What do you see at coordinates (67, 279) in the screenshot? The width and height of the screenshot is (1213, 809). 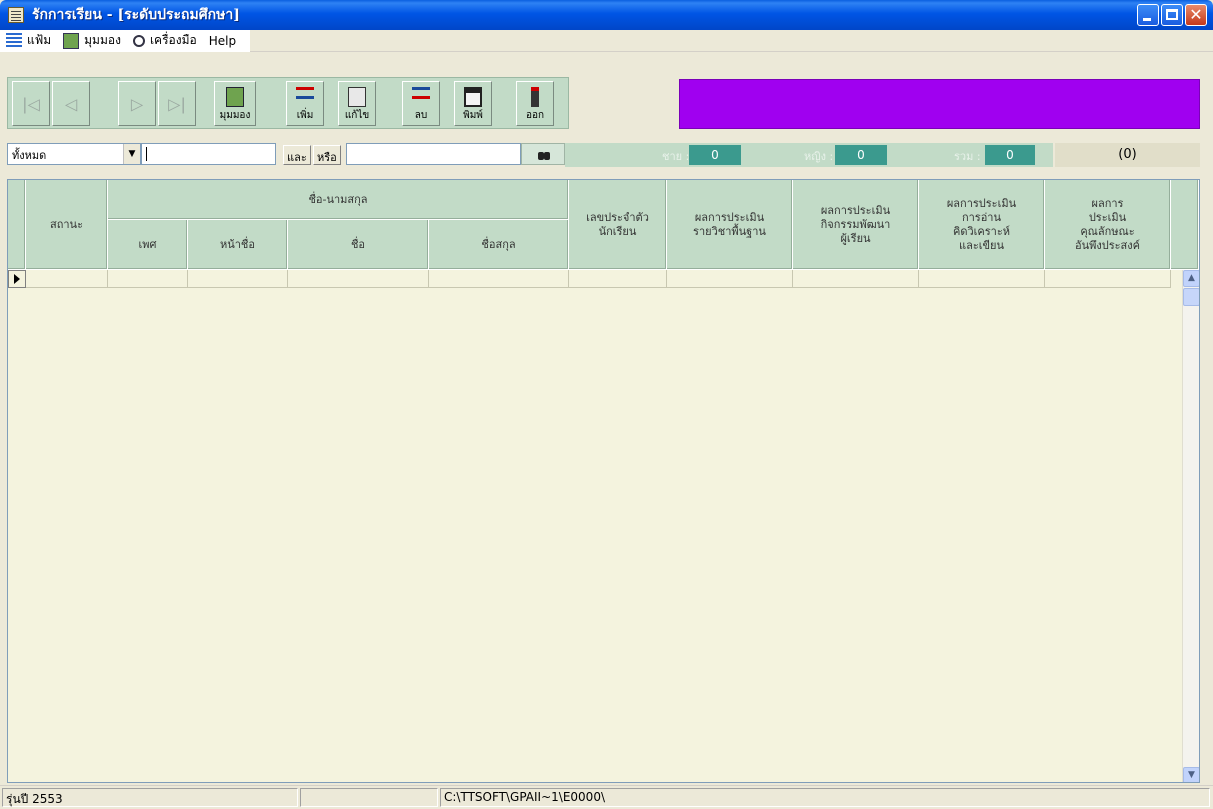 I see `cell-status` at bounding box center [67, 279].